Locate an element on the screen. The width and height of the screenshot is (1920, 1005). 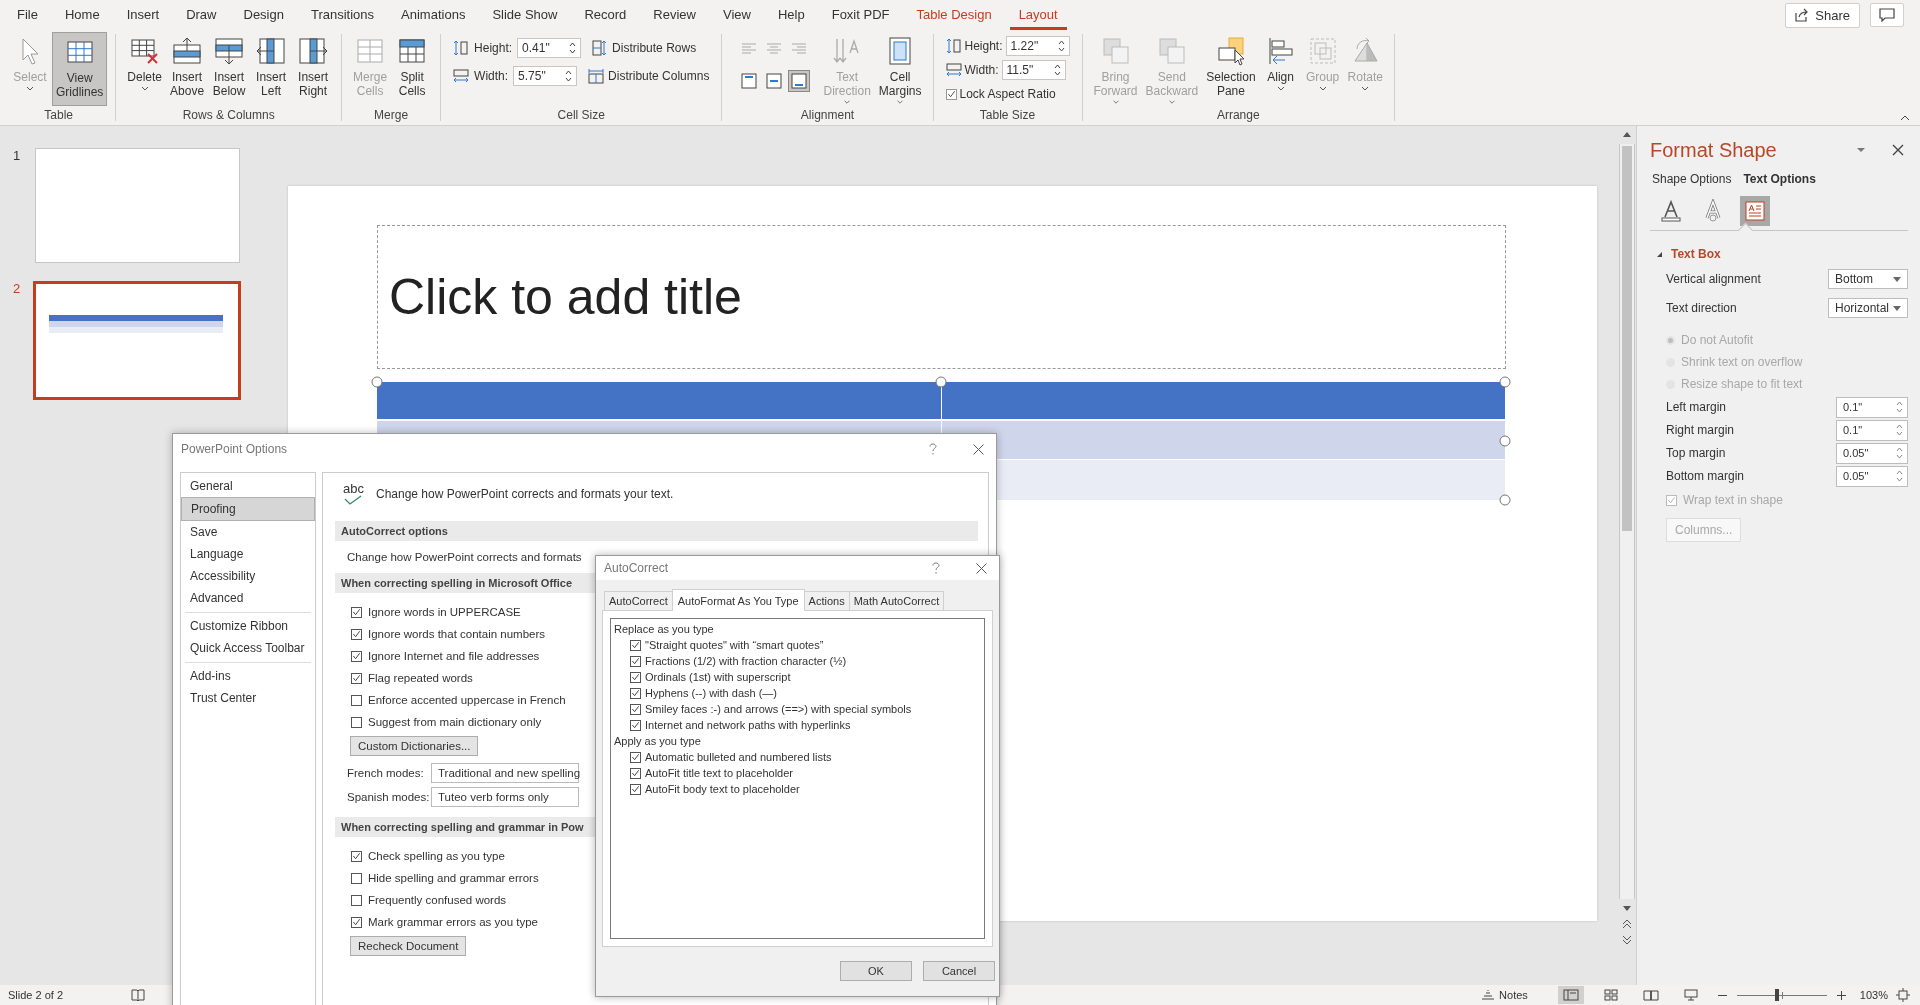
scrollbar-thumb is located at coordinates (1627, 338).